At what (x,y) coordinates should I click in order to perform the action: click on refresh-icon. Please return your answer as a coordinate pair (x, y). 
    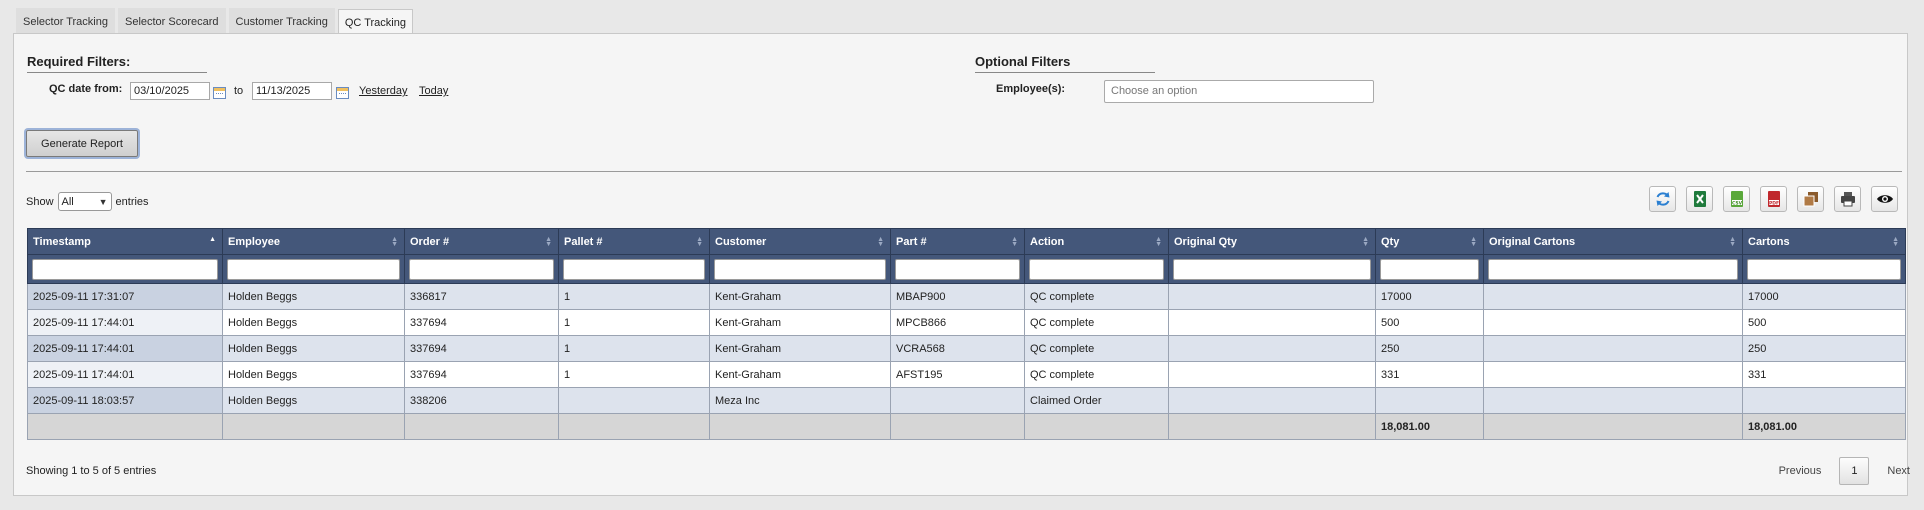
    Looking at the image, I should click on (1662, 199).